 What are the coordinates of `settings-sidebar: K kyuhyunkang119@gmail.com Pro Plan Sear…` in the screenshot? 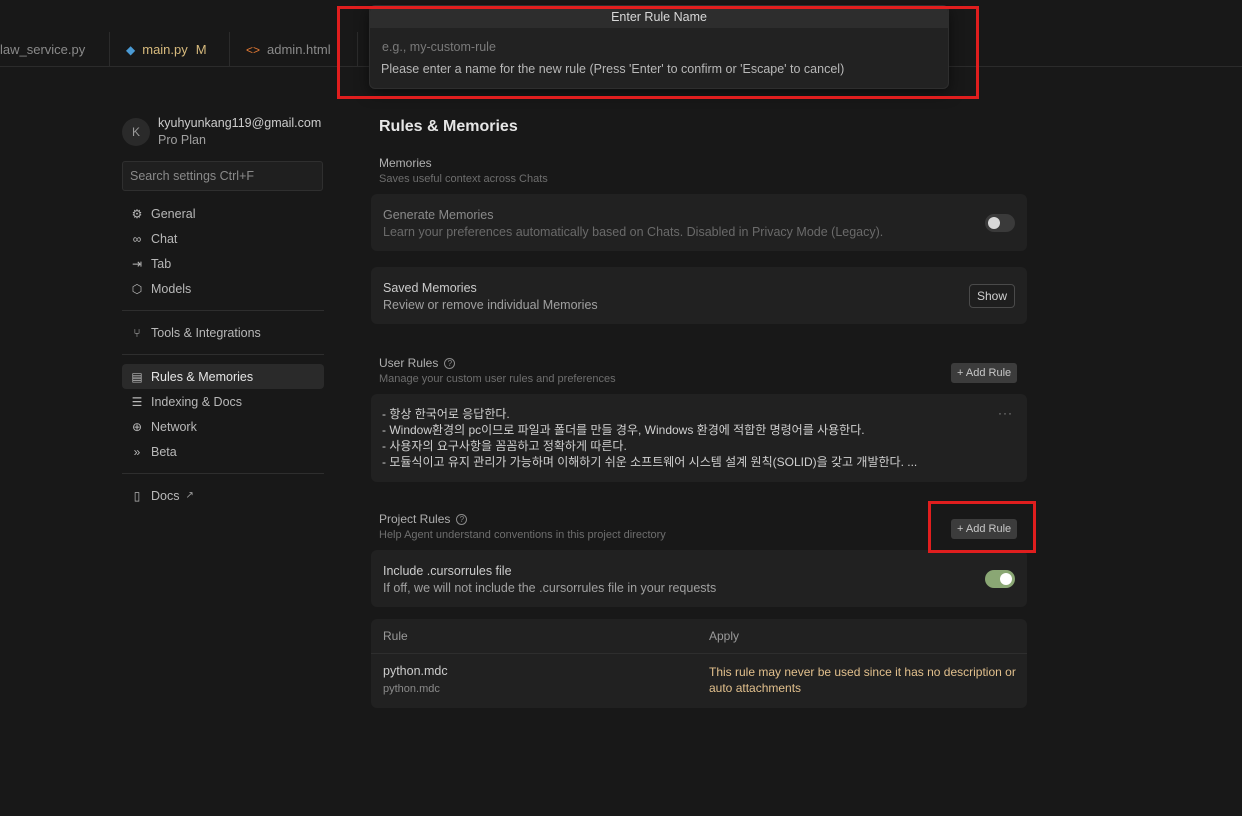 It's located at (223, 309).